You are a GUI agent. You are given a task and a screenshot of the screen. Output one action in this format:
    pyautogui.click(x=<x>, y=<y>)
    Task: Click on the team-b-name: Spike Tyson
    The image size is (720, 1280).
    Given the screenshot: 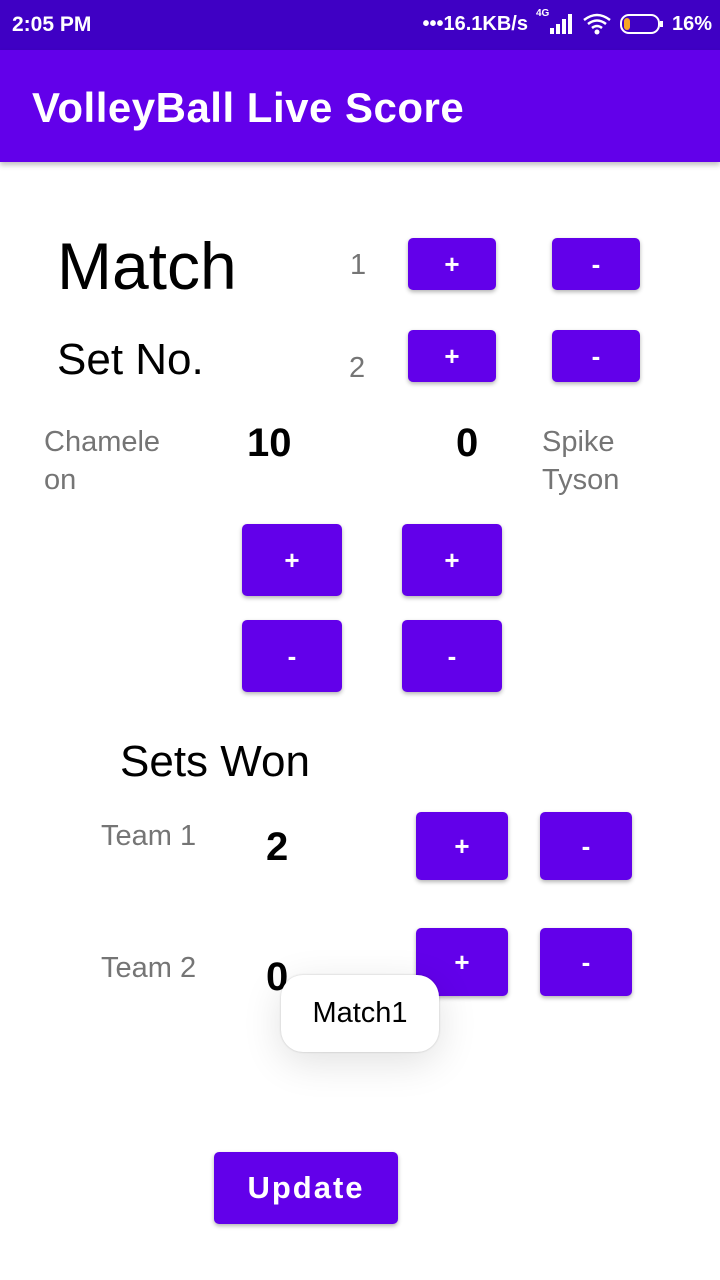 What is the action you would take?
    pyautogui.click(x=580, y=461)
    